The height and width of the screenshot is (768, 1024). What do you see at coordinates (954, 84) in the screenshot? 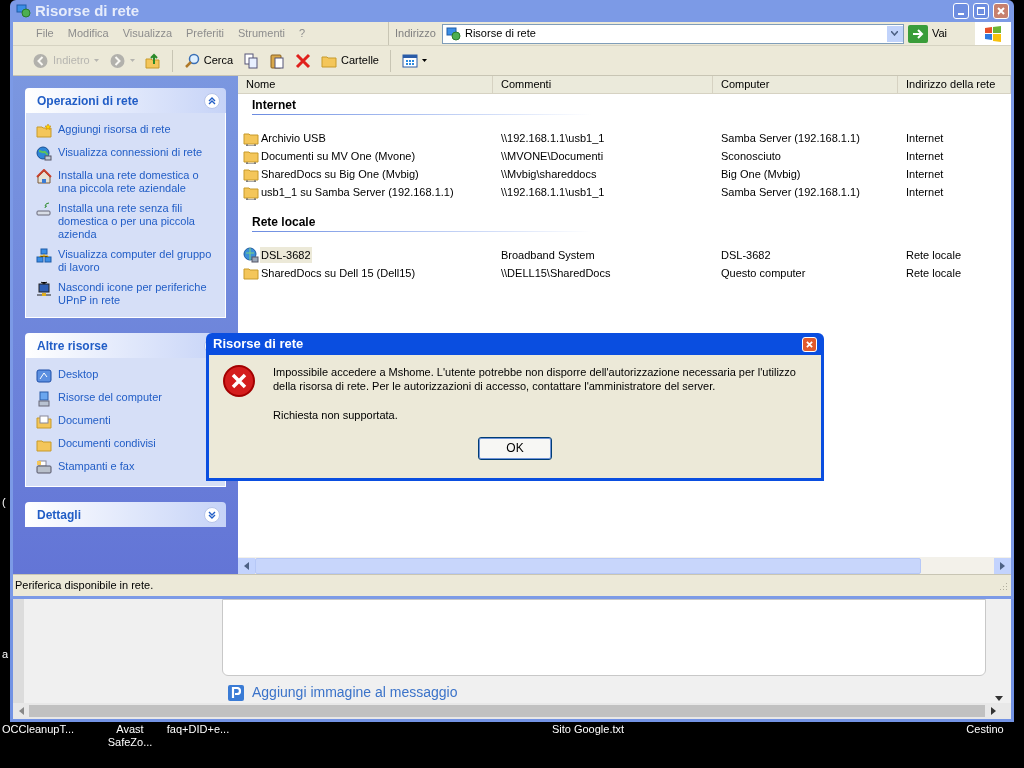
I see `column-header: Indirizzo della rete` at bounding box center [954, 84].